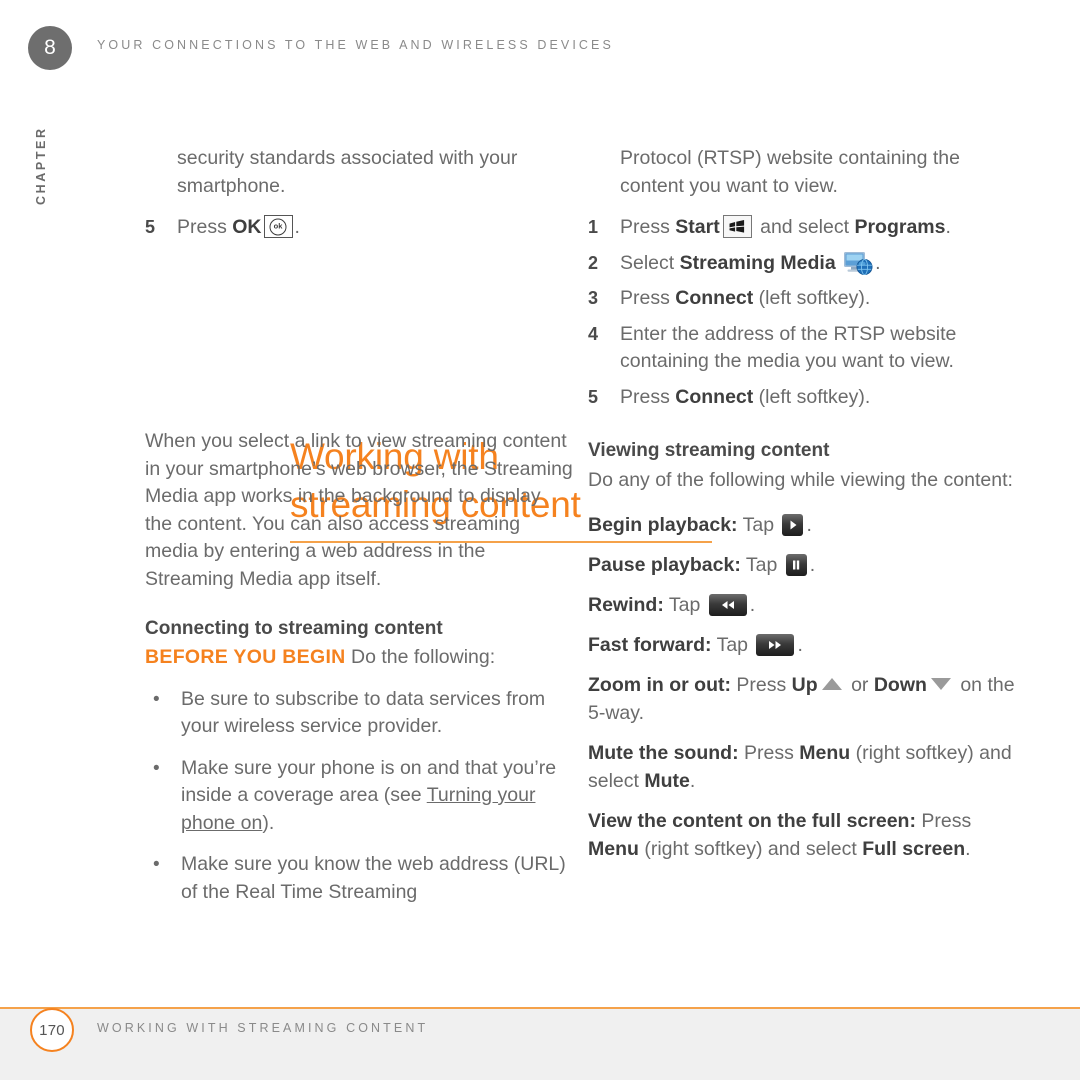 Image resolution: width=1080 pixels, height=1080 pixels. I want to click on action-rewind: Rewind: Tap ., so click(802, 605).